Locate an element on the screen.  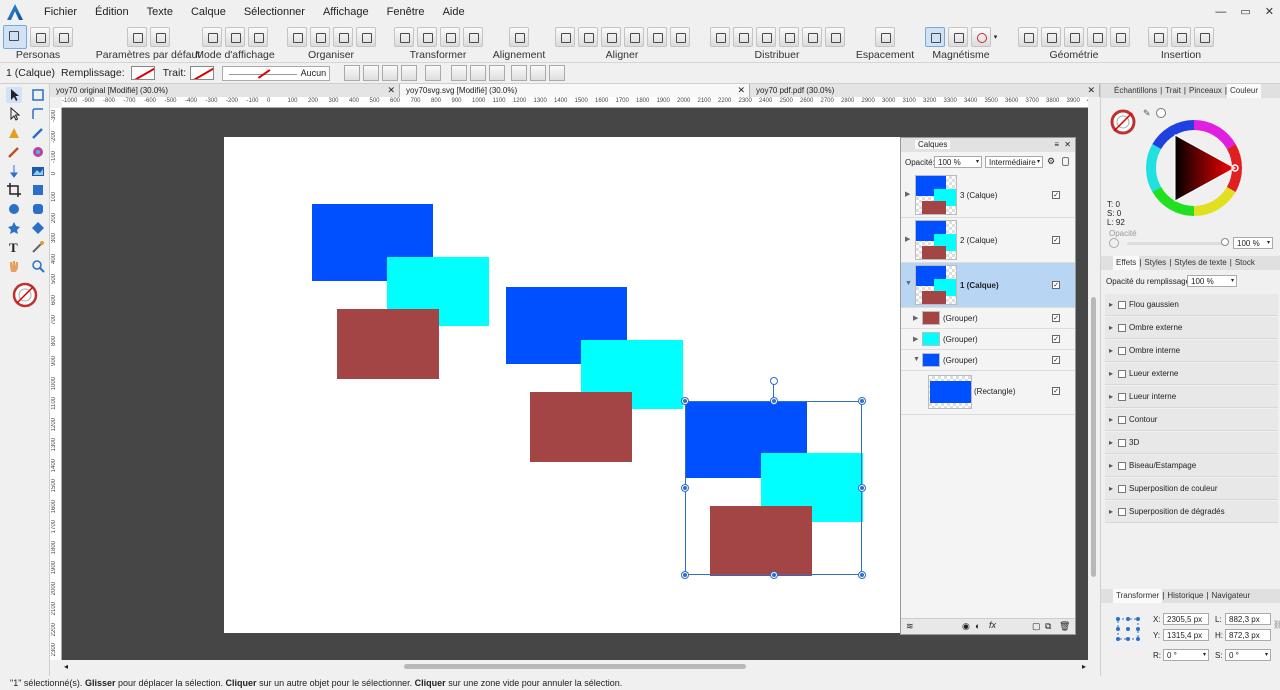
width-field: 882,3 px is located at coordinates (1248, 619).